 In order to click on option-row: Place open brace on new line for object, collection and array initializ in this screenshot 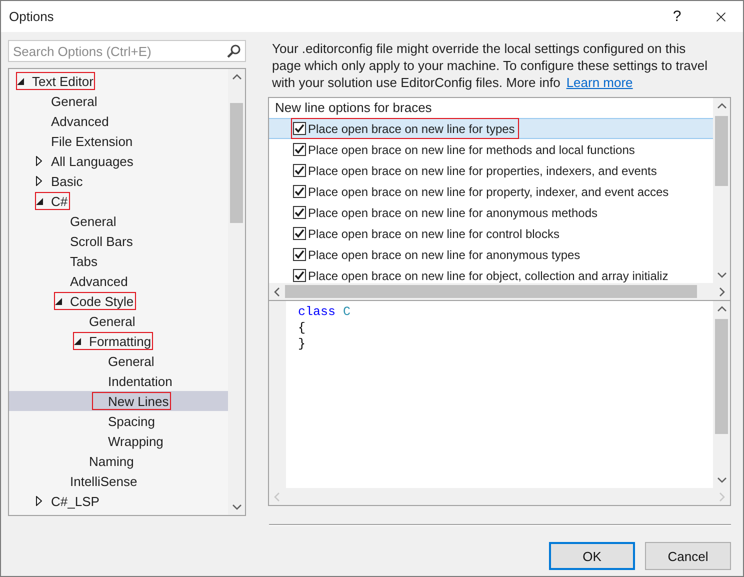, I will do `click(491, 274)`.